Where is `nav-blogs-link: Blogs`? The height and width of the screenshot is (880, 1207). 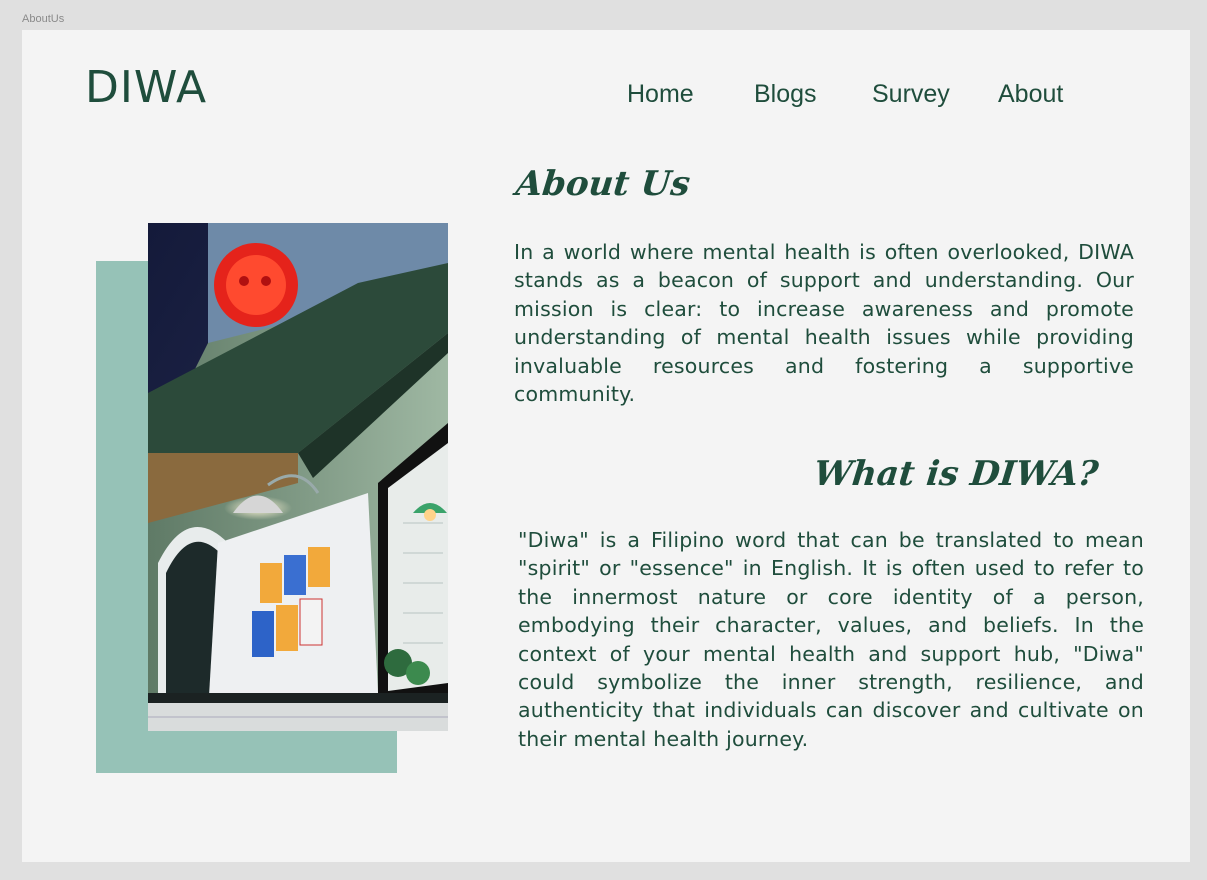 nav-blogs-link: Blogs is located at coordinates (785, 94).